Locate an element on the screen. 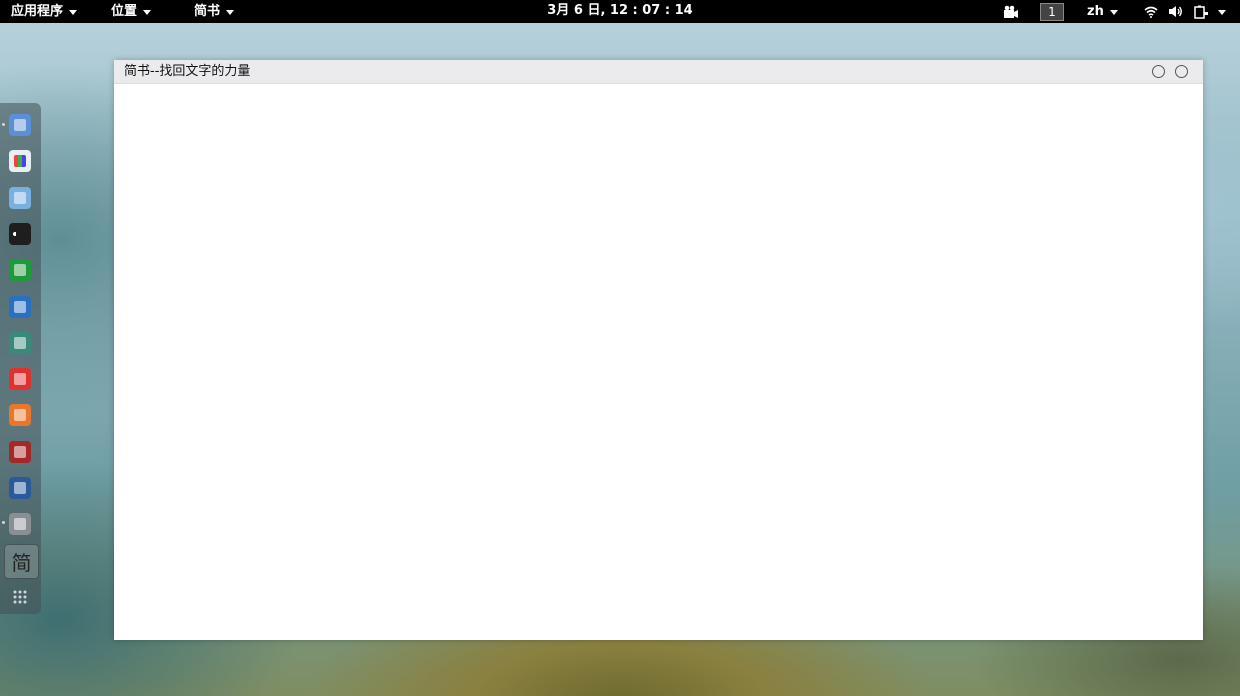  m-shield-icon is located at coordinates (20, 307).